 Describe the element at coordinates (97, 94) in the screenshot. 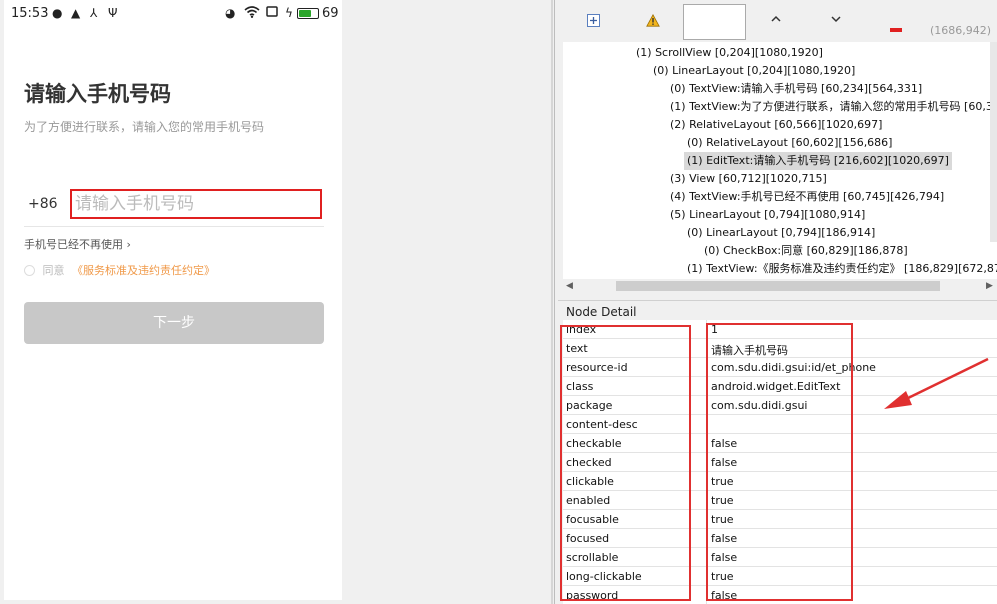

I see `page-title: 请输入手机号码` at that location.